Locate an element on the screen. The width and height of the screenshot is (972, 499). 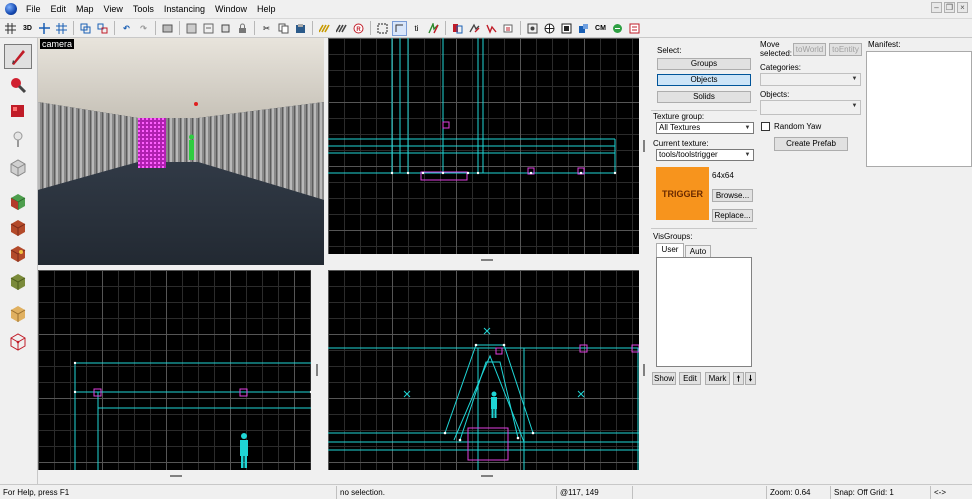
cut-icon: ✂ is located at coordinates (266, 28).